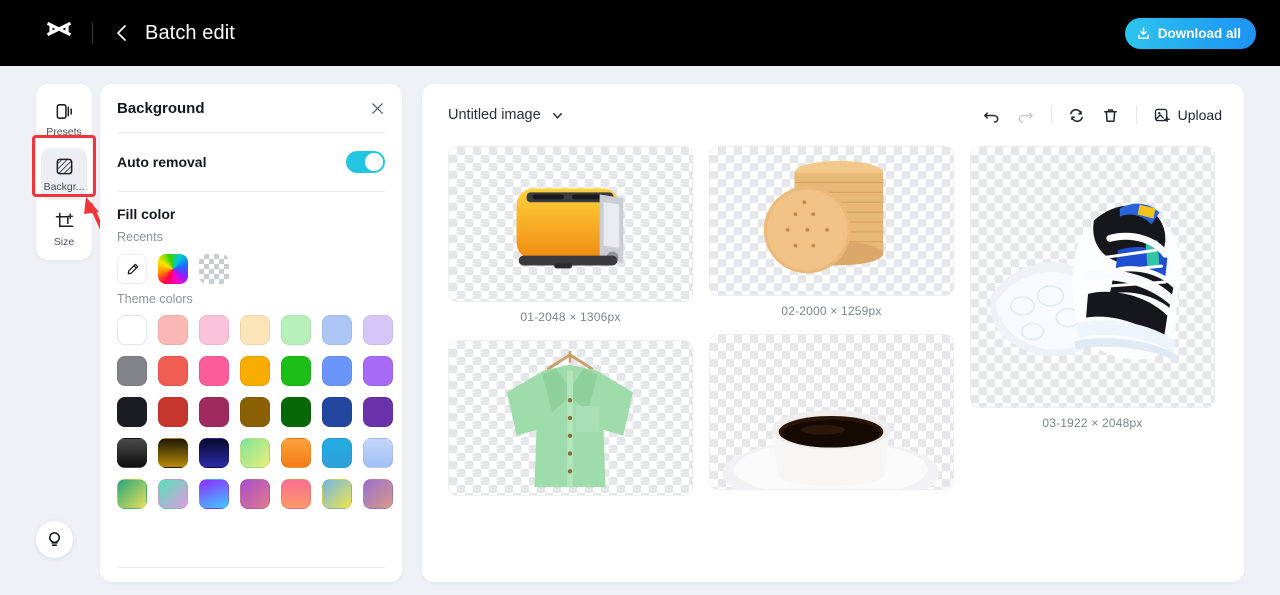 Image resolution: width=1280 pixels, height=595 pixels. What do you see at coordinates (64, 131) in the screenshot?
I see `sidebar-item-presets-label: Presets` at bounding box center [64, 131].